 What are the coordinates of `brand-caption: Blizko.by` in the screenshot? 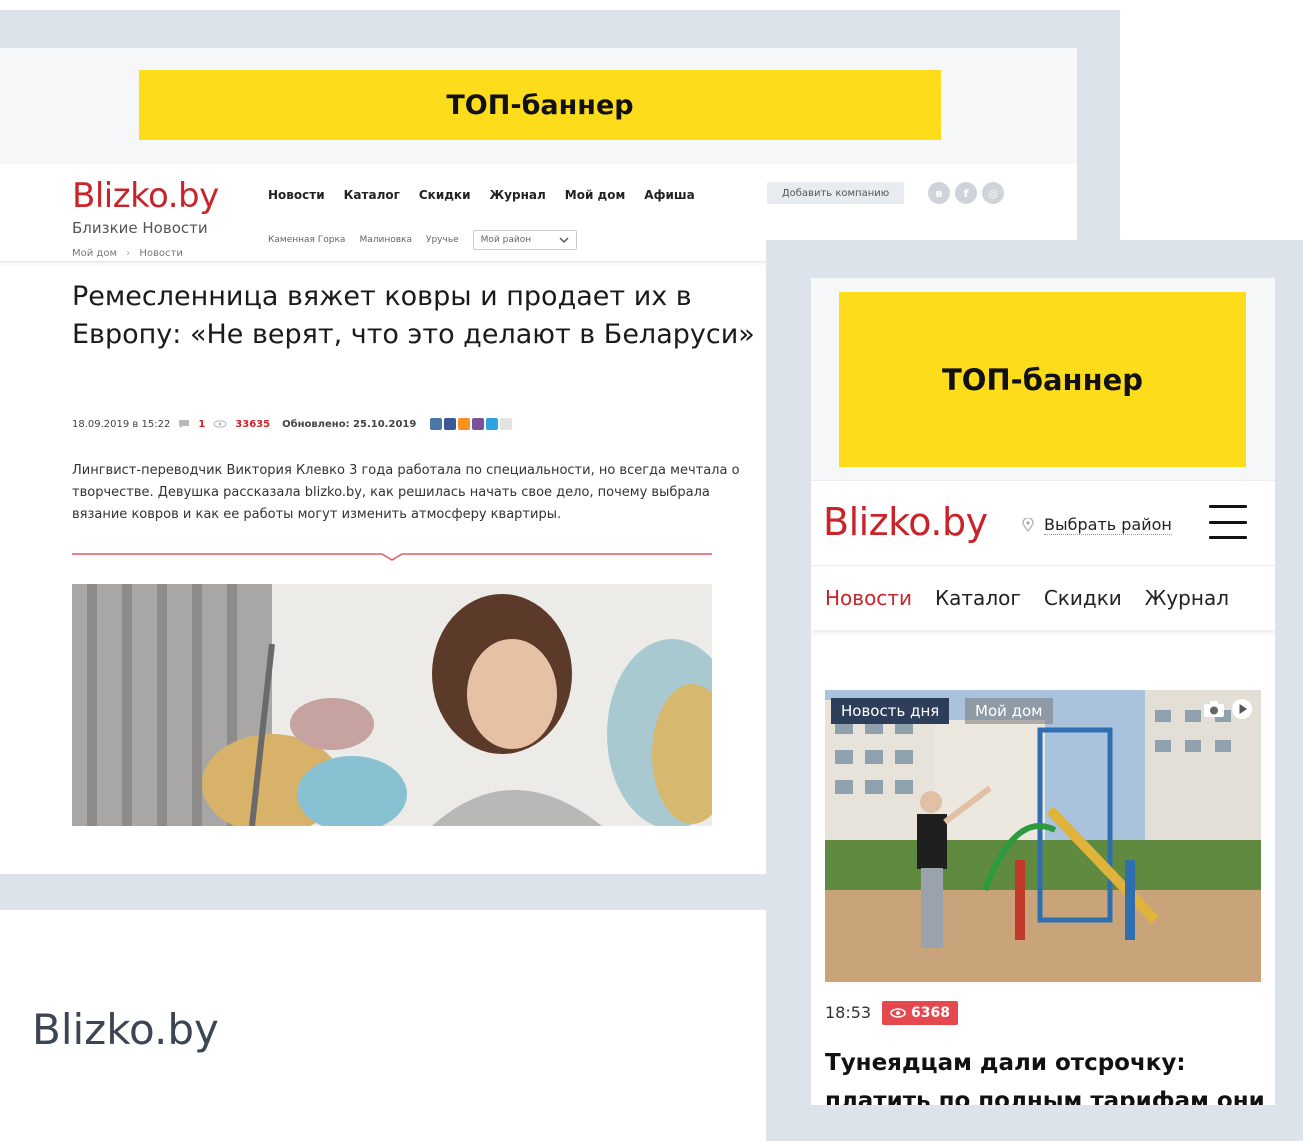 It's located at (125, 1029).